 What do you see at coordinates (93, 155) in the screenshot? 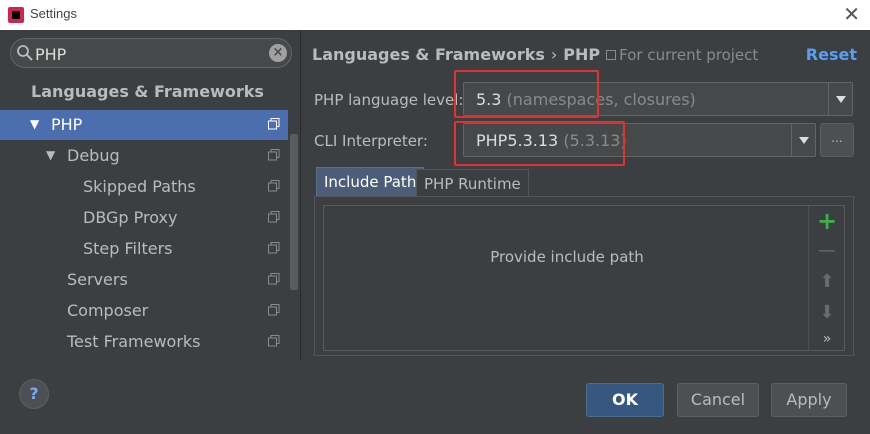
I see `sidebar-item-label: Debug` at bounding box center [93, 155].